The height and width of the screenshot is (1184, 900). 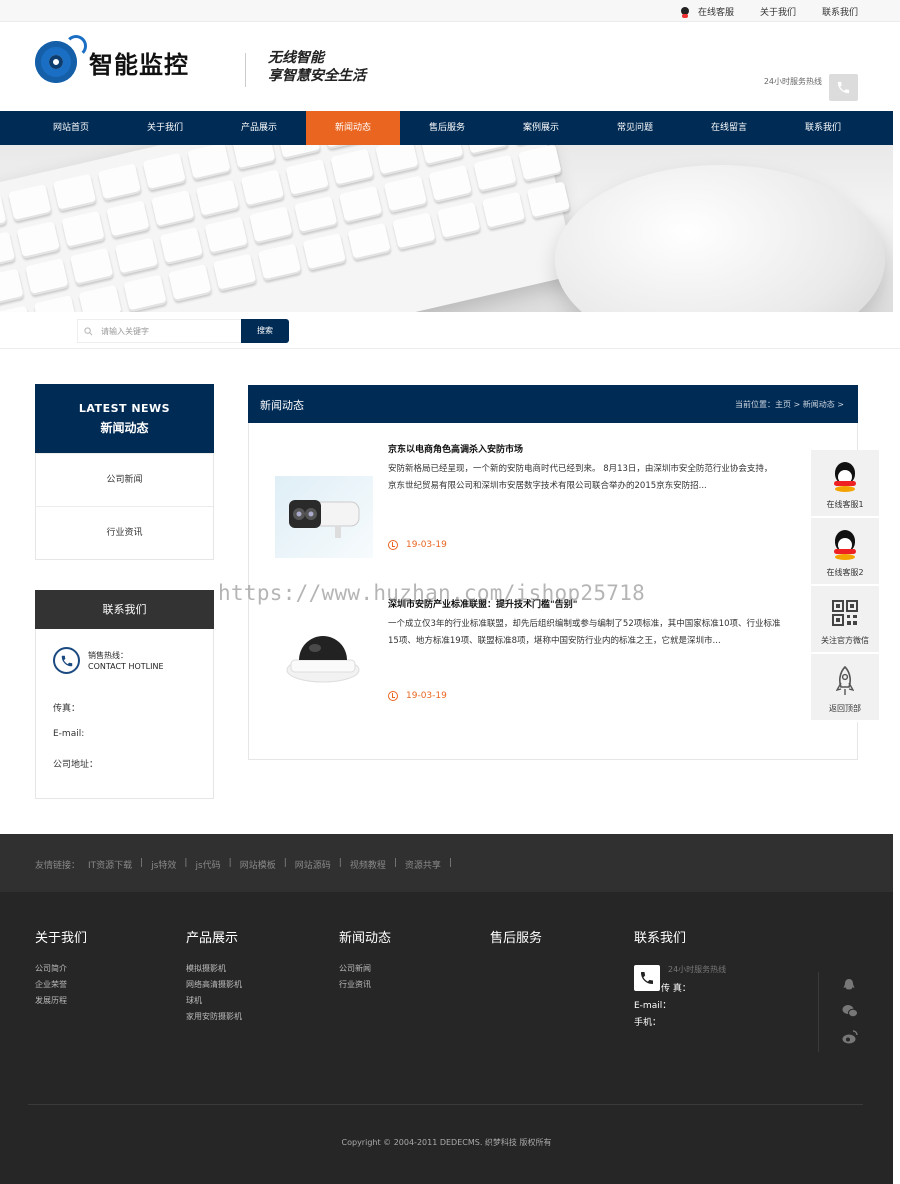 What do you see at coordinates (159, 331) in the screenshot?
I see `search-input: 请输入关键字` at bounding box center [159, 331].